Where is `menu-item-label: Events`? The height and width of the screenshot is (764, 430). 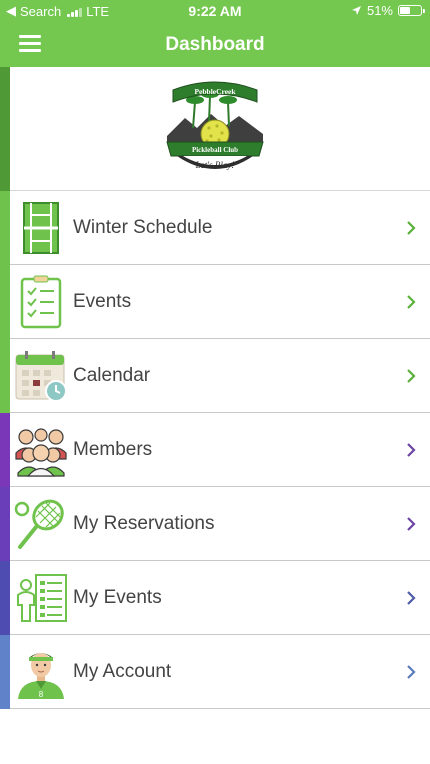
menu-item-label: Events is located at coordinates (102, 301).